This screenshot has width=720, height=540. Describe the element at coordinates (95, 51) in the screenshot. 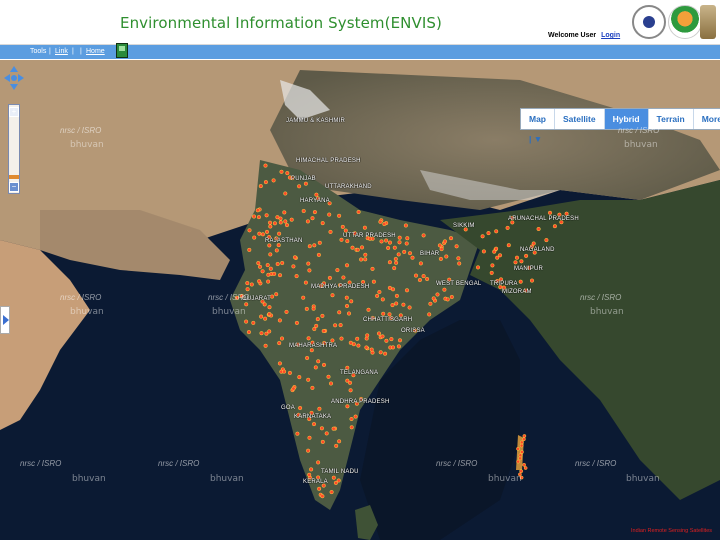

I see `nav-home: Home` at that location.